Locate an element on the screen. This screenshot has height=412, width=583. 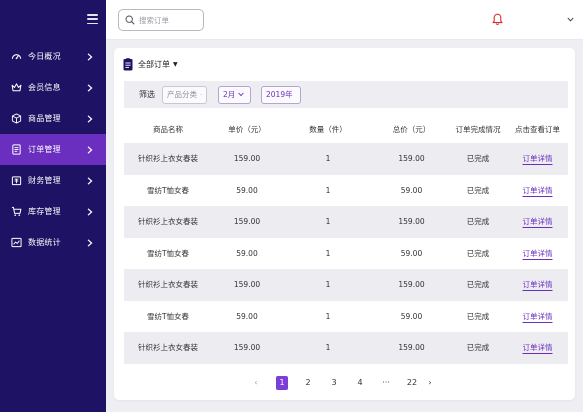
caret-down-icon: ▼ is located at coordinates (175, 64).